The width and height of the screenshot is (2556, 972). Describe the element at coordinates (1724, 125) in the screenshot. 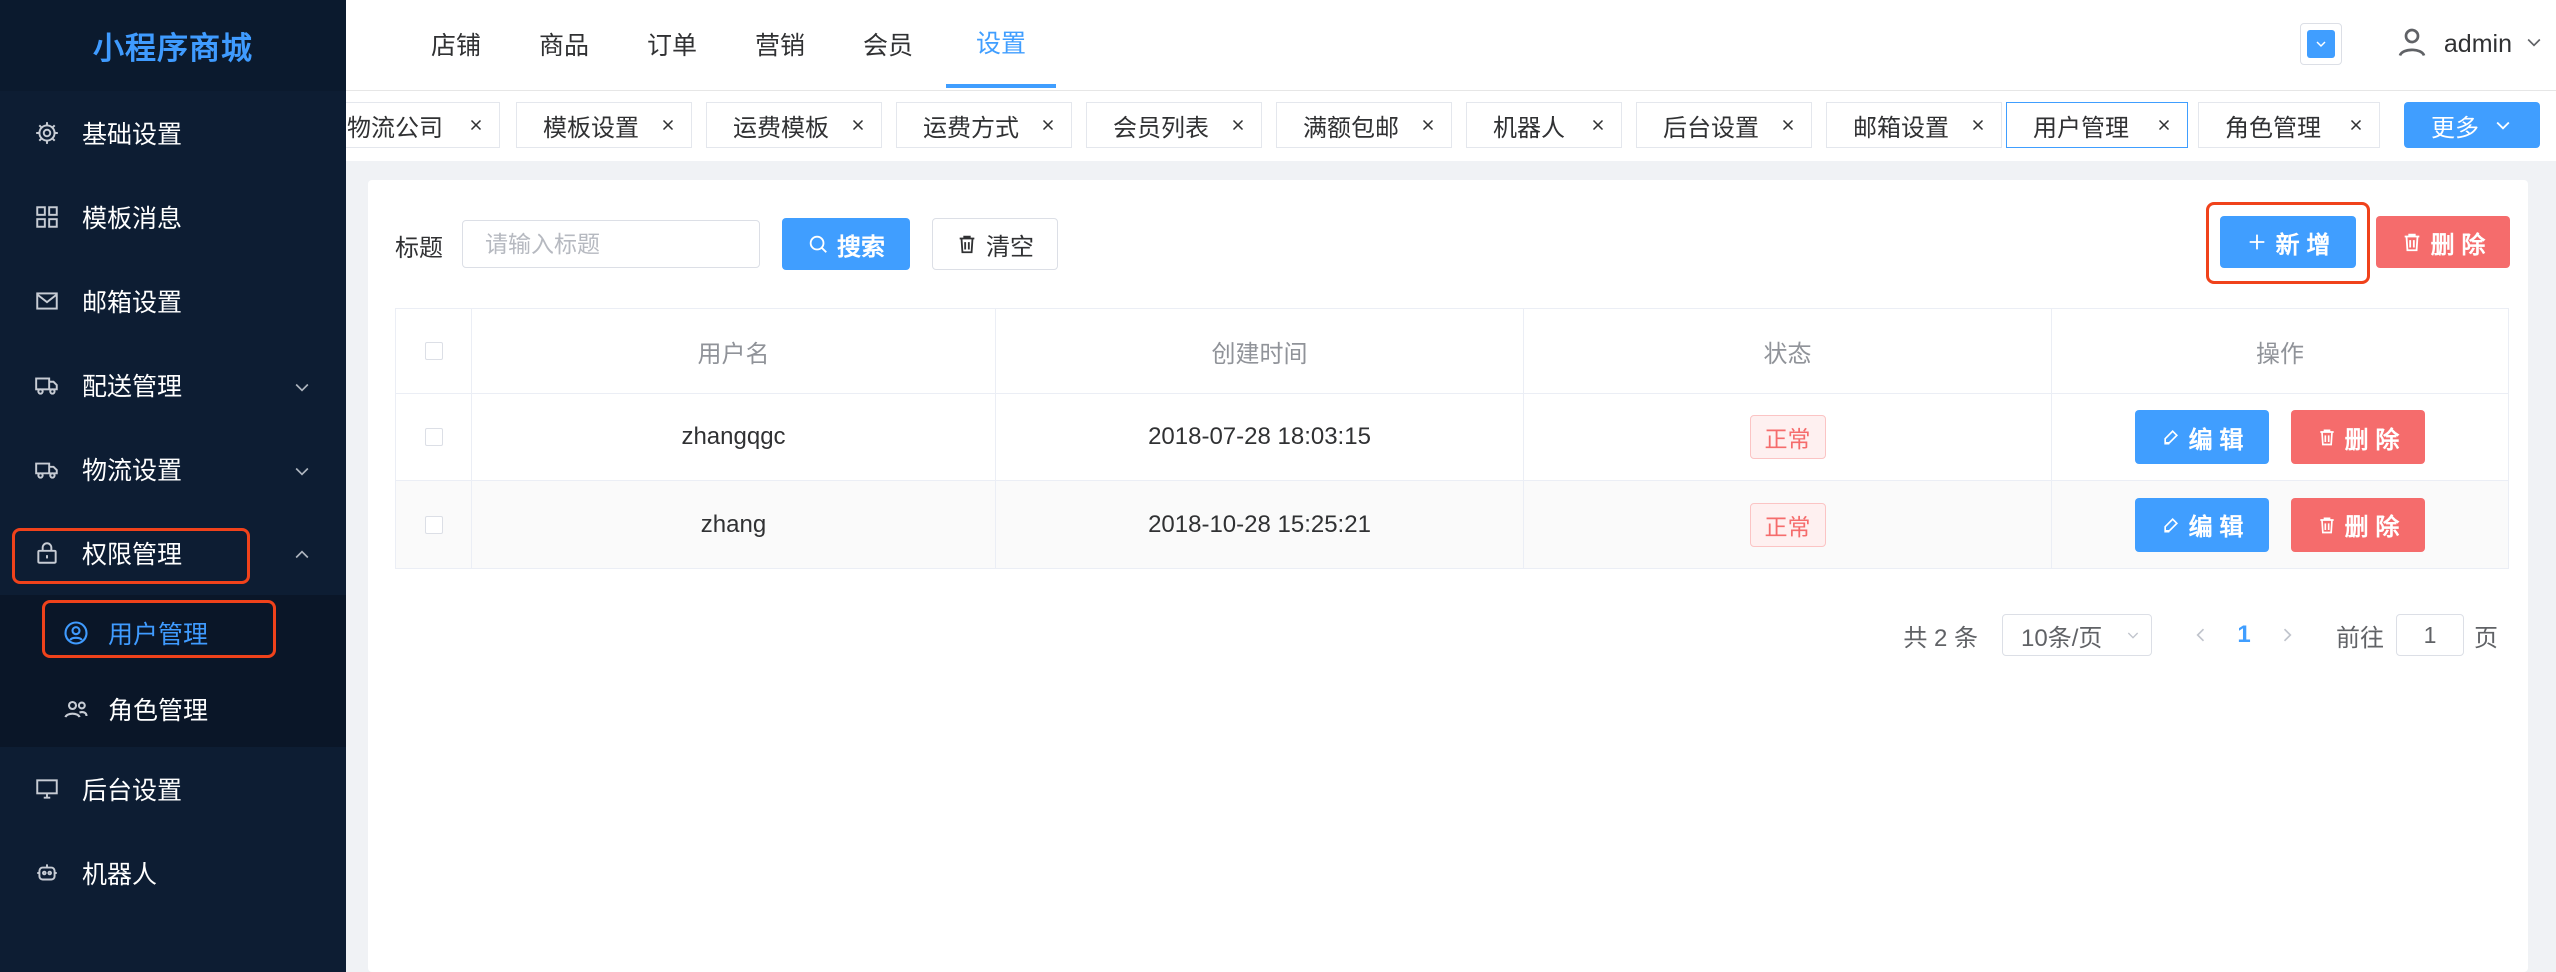

I see `open-tab-backend-settings: 后台设置` at that location.